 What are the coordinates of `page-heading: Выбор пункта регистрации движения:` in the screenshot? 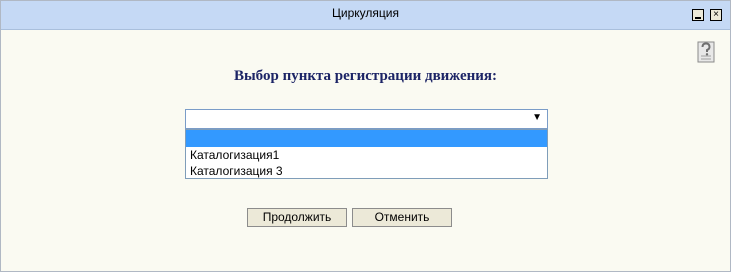 It's located at (365, 76).